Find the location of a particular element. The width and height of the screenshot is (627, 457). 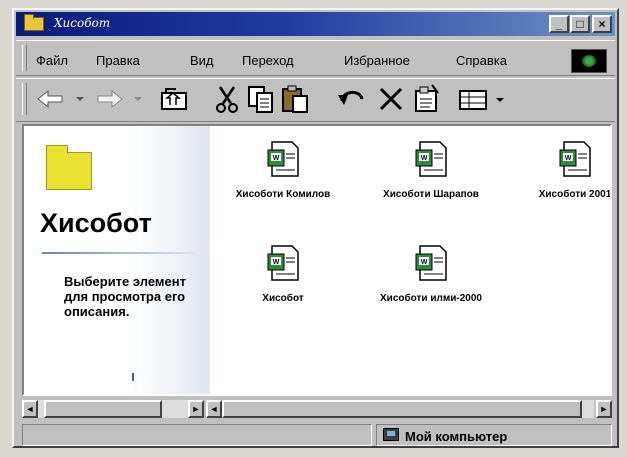

horizontal-scrollbars: ◄ ► ◄ ► is located at coordinates (317, 410).